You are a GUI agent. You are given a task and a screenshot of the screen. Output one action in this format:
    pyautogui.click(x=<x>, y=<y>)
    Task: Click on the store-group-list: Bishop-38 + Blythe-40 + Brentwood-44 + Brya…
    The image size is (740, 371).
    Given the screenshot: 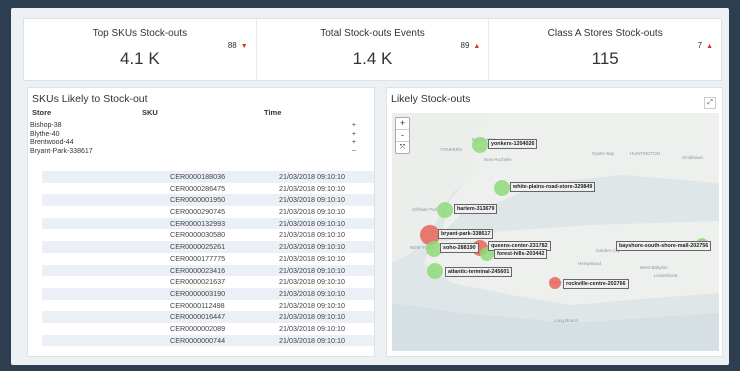 What is the action you would take?
    pyautogui.click(x=195, y=139)
    